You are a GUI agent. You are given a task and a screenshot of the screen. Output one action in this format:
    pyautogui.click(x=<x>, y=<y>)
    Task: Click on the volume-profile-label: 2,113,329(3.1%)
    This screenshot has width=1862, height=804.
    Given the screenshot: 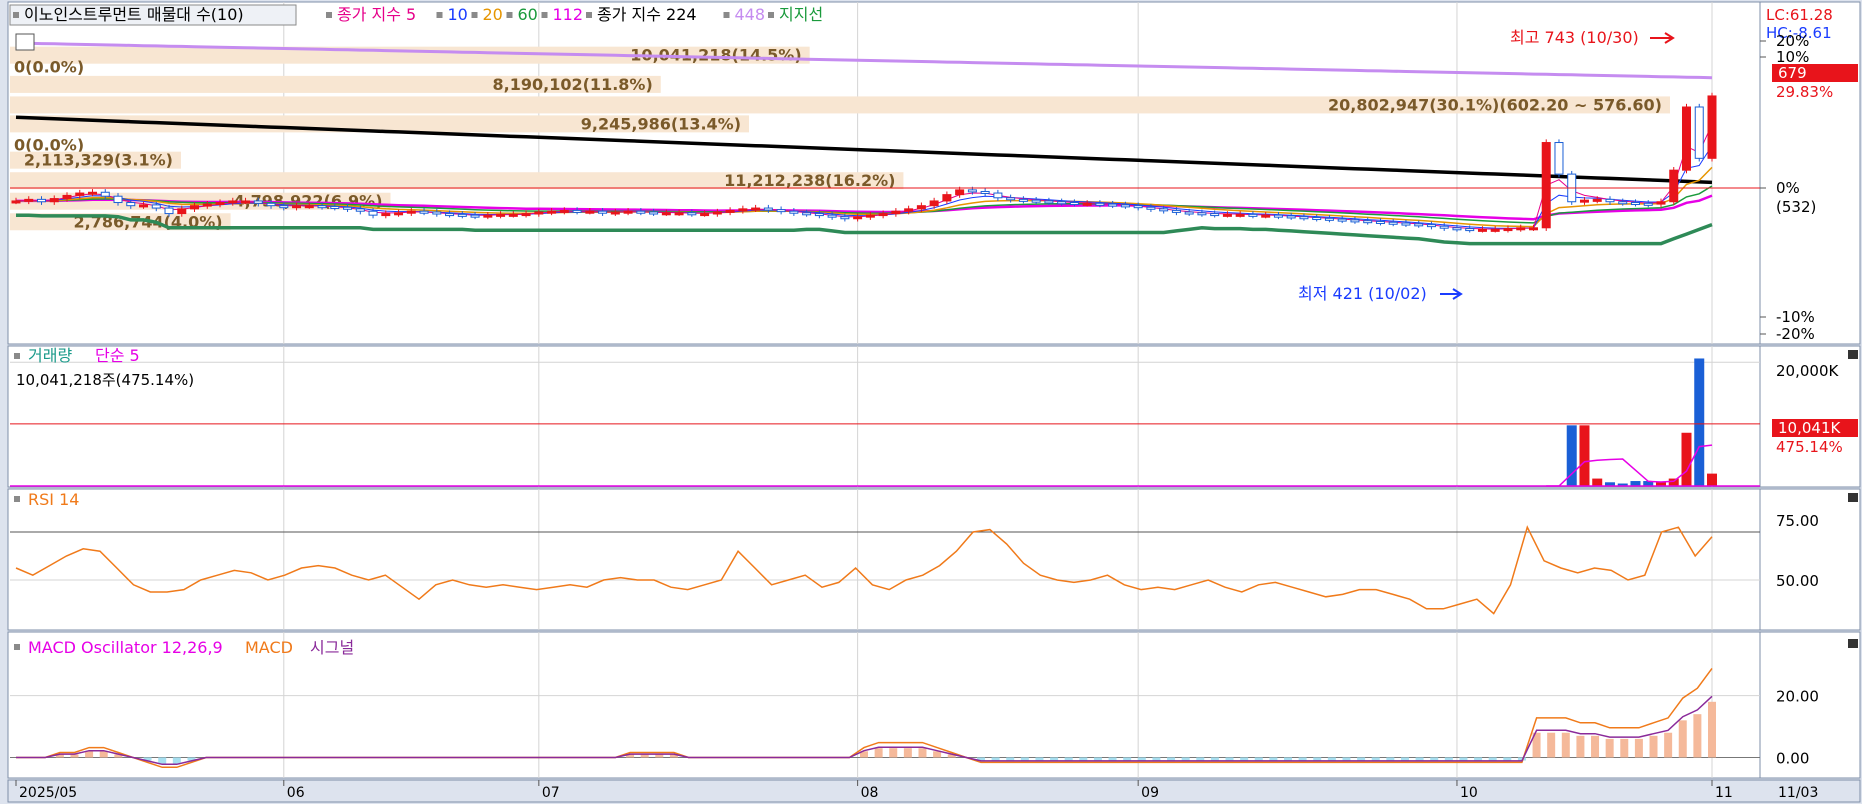 What is the action you would take?
    pyautogui.click(x=98, y=160)
    